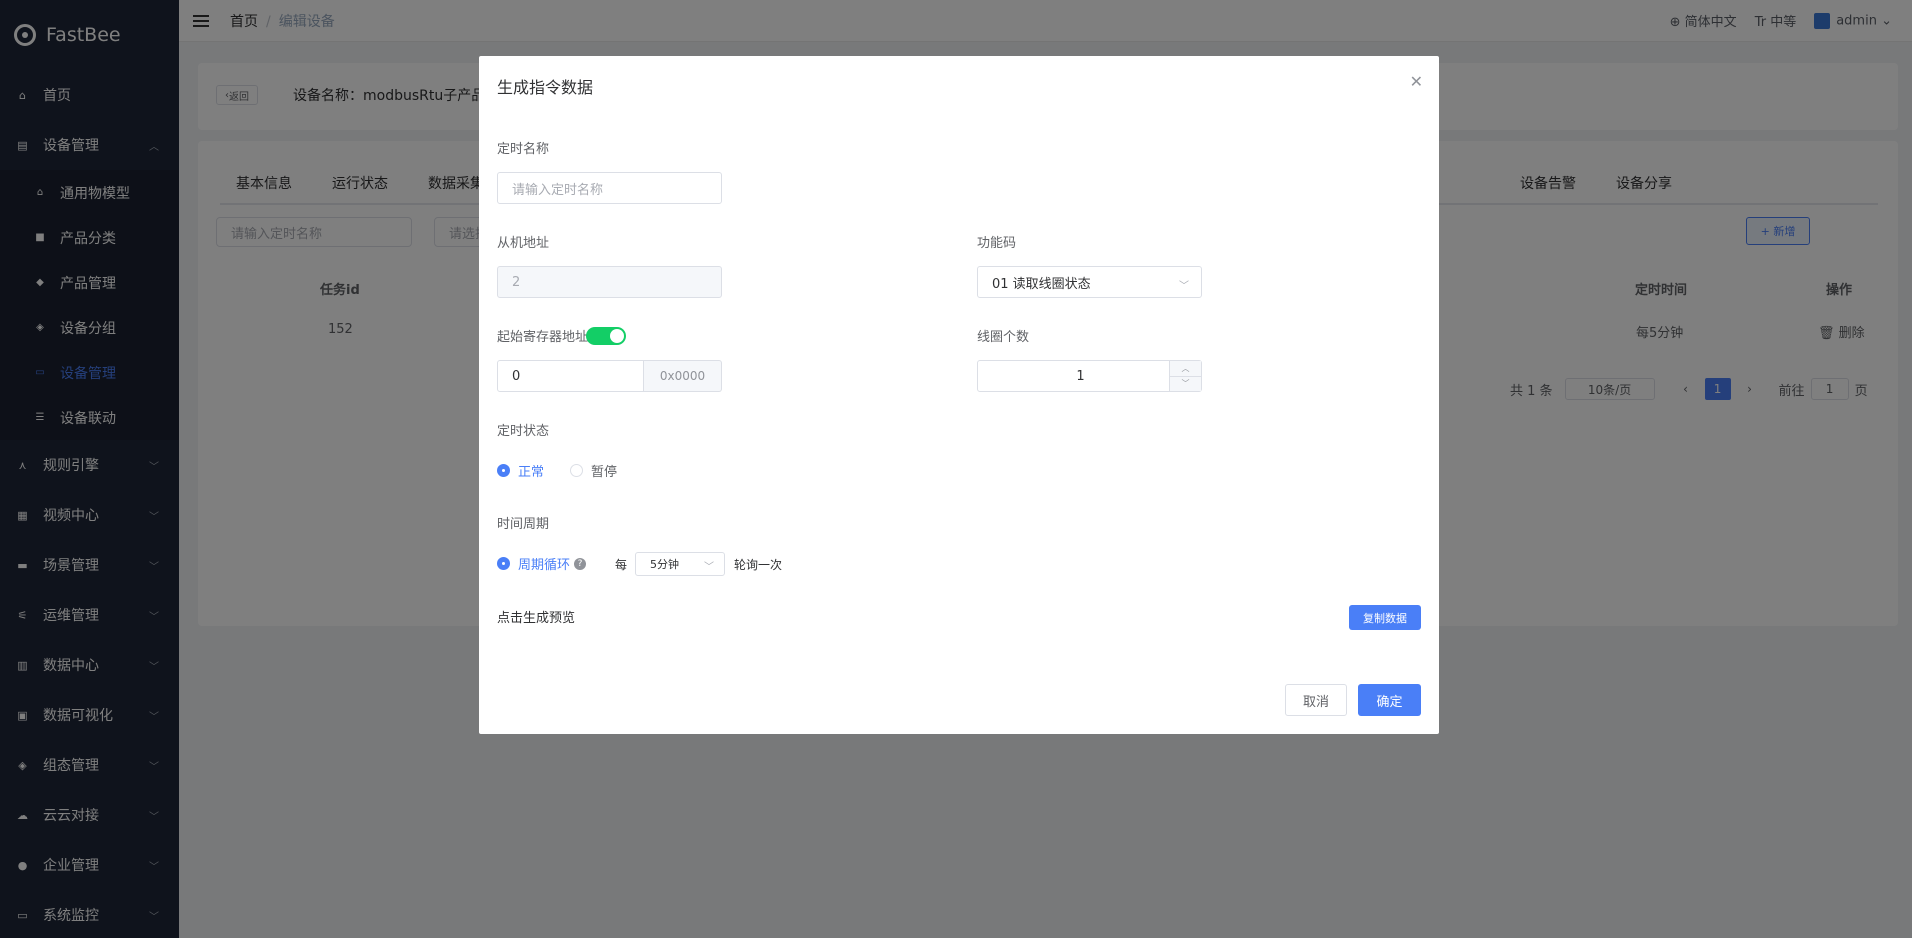 The width and height of the screenshot is (1912, 938). I want to click on period-every-label: 每, so click(621, 565).